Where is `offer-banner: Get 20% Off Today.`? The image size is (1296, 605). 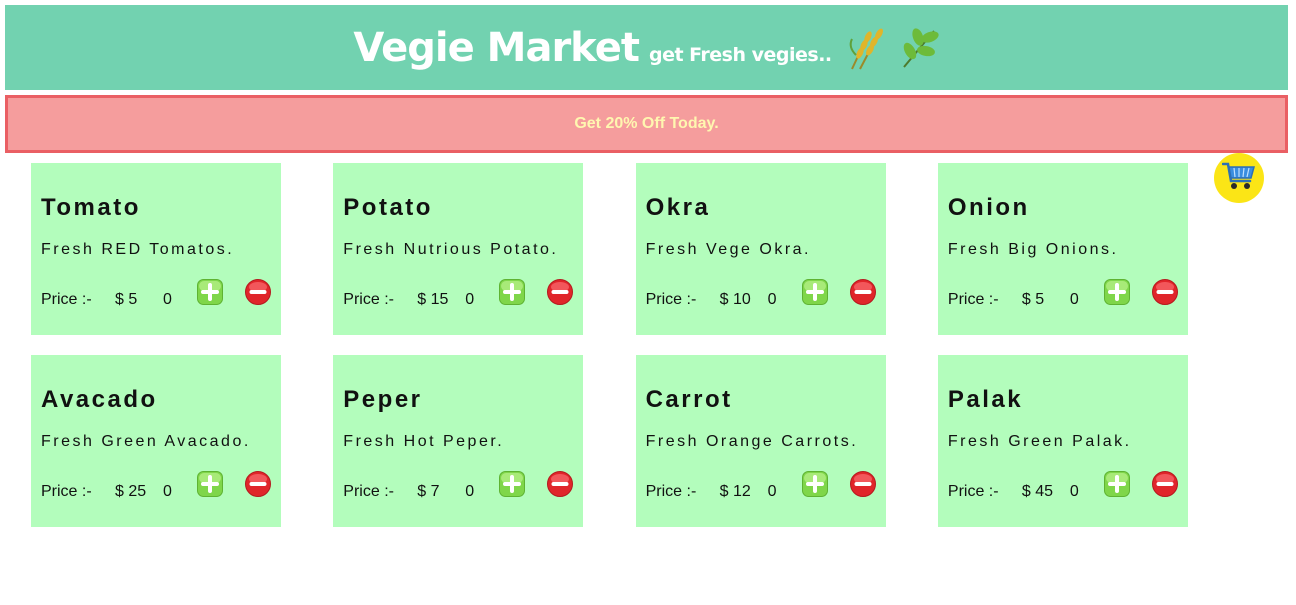
offer-banner: Get 20% Off Today. is located at coordinates (646, 124).